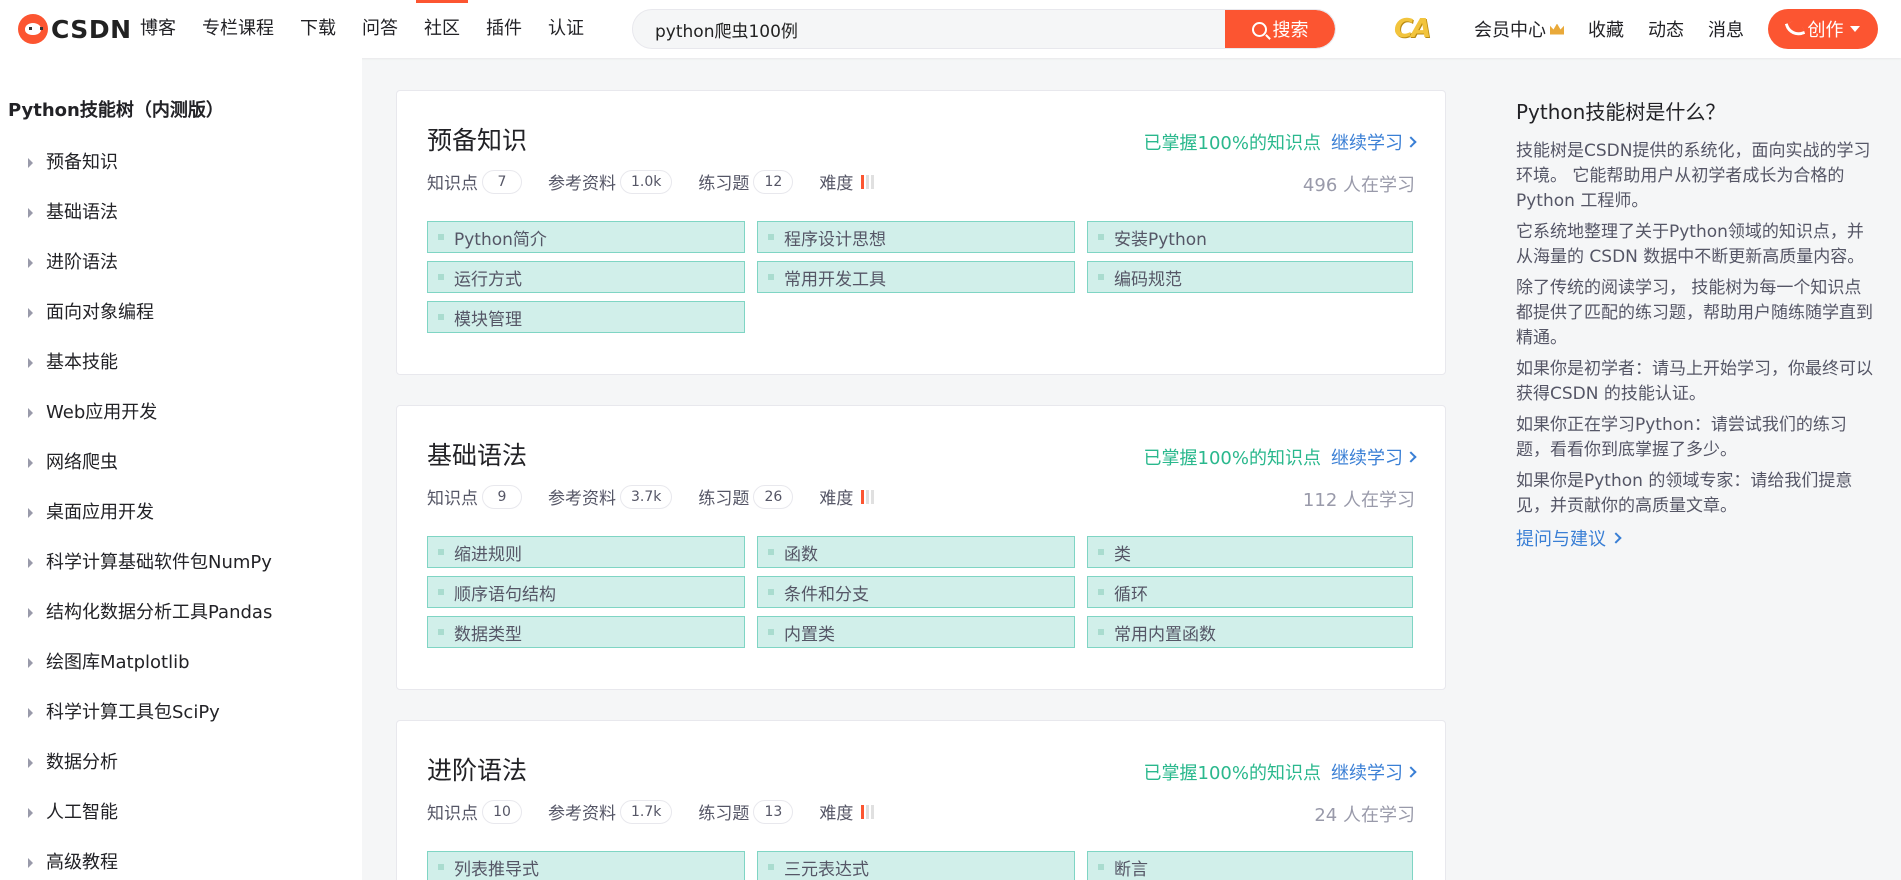 The height and width of the screenshot is (880, 1901). Describe the element at coordinates (502, 181) in the screenshot. I see `points-count: 7` at that location.